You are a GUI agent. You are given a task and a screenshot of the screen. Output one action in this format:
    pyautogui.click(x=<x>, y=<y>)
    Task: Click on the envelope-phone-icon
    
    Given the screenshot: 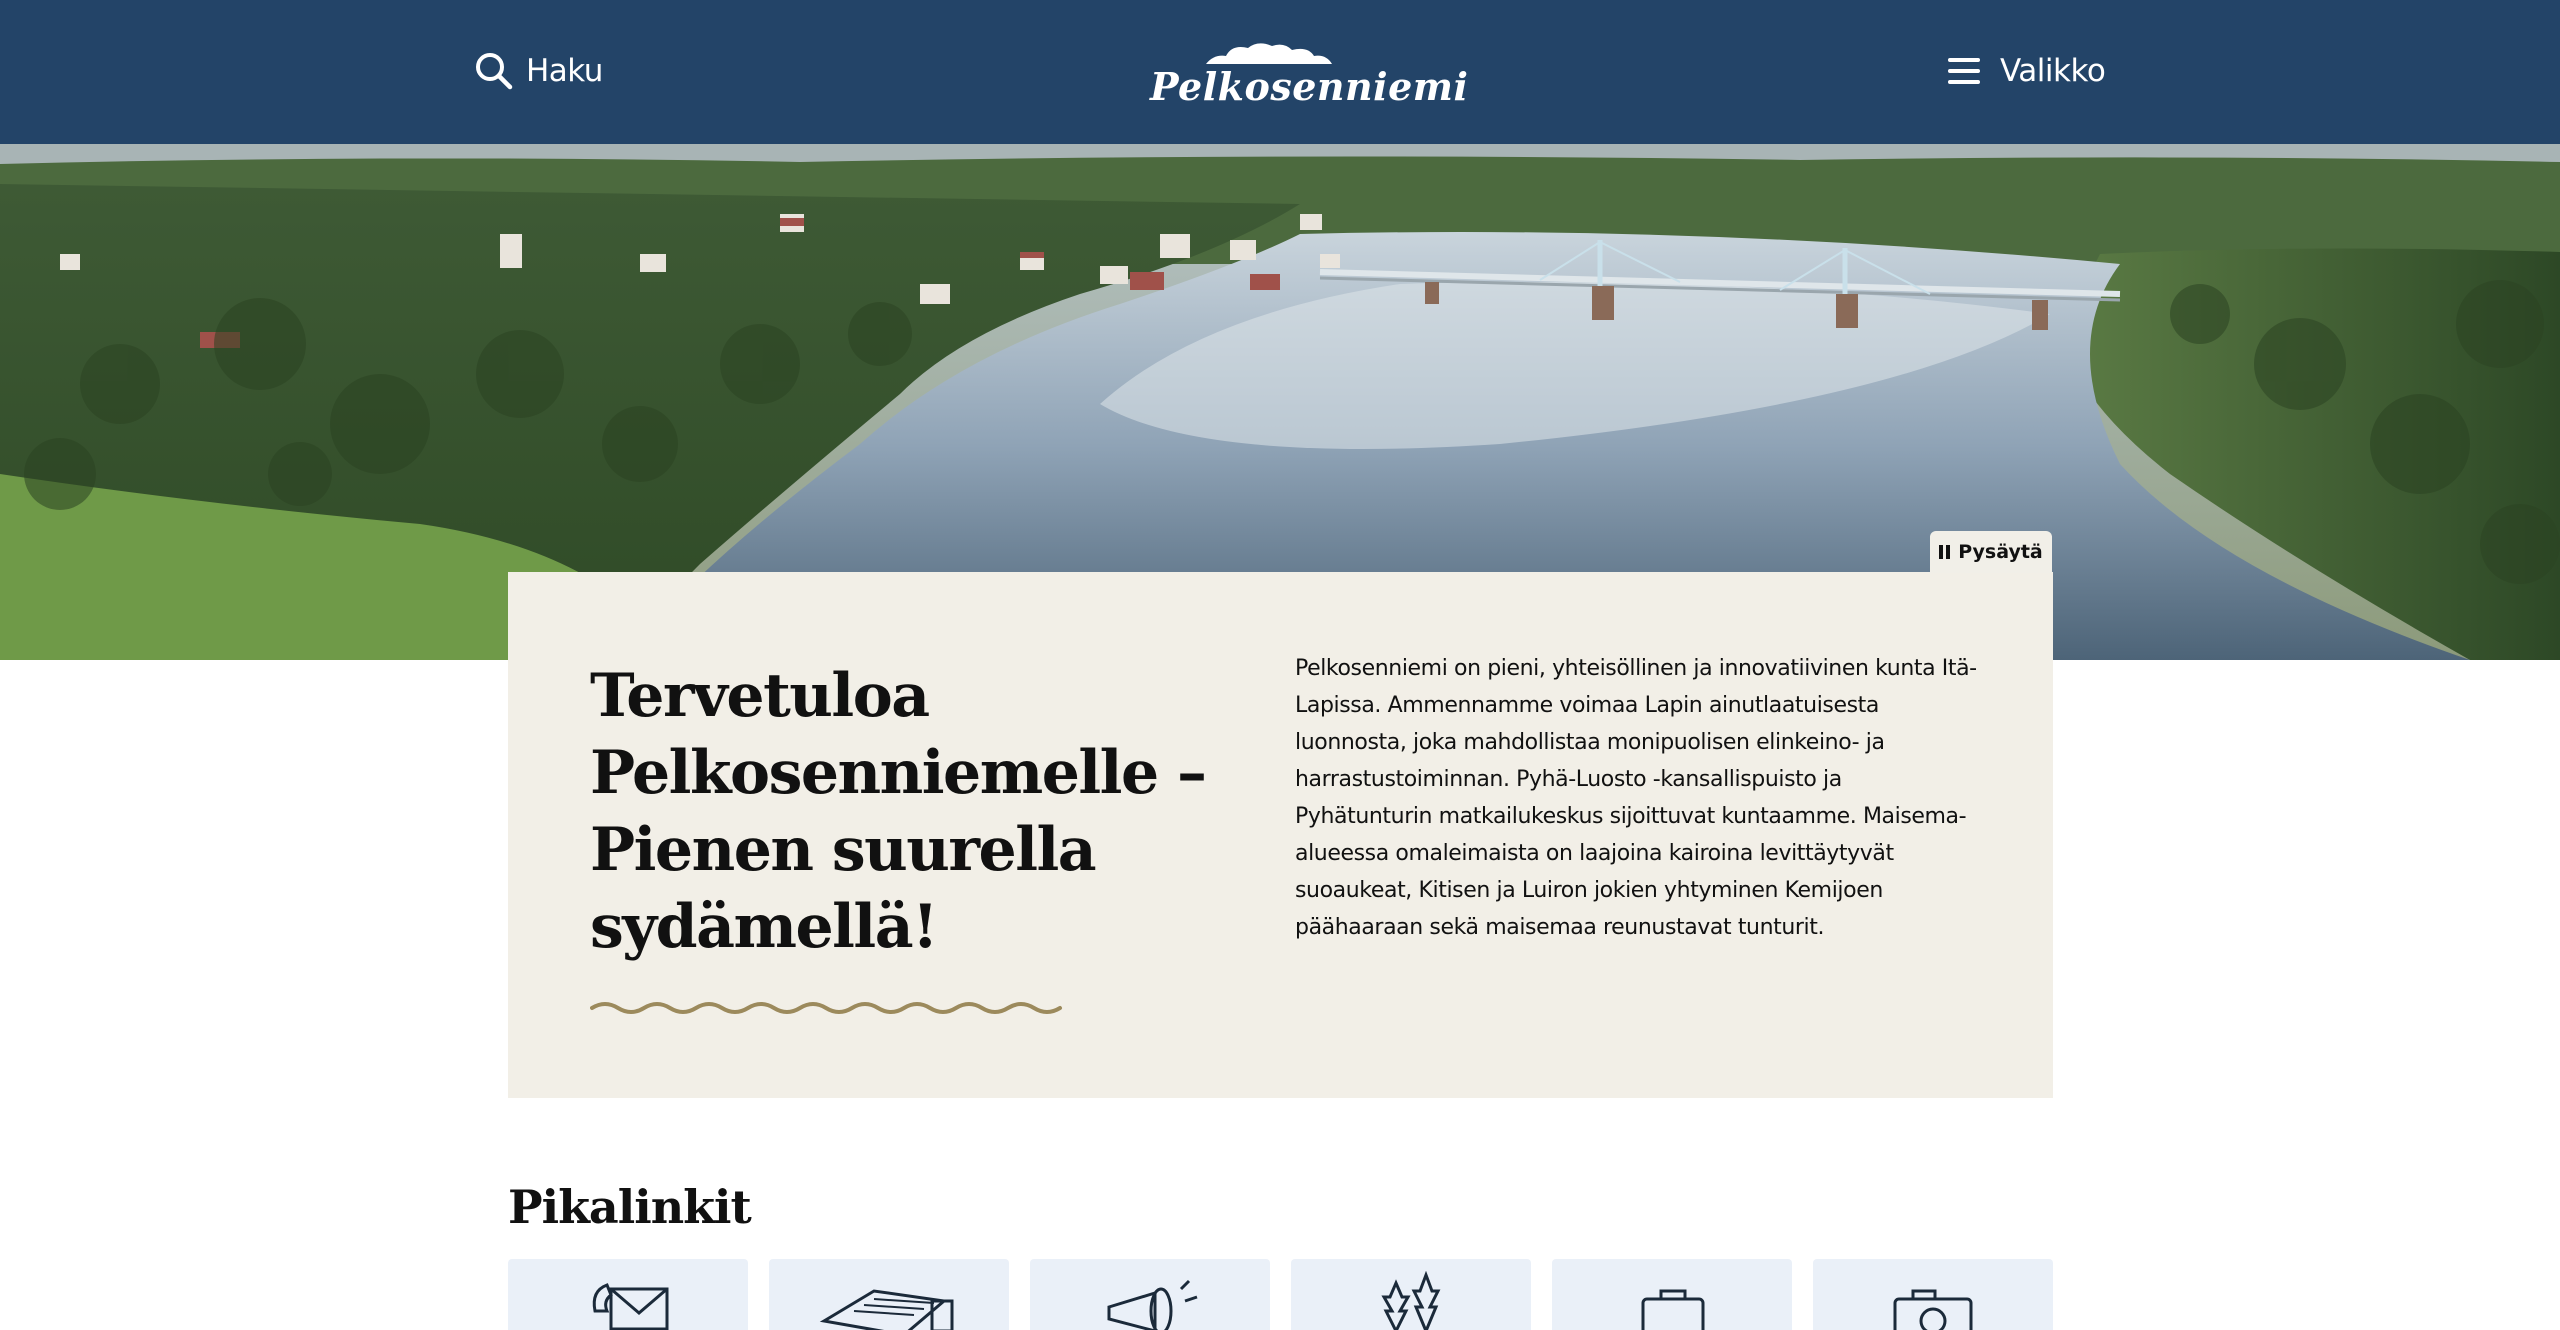 What is the action you would take?
    pyautogui.click(x=630, y=1306)
    